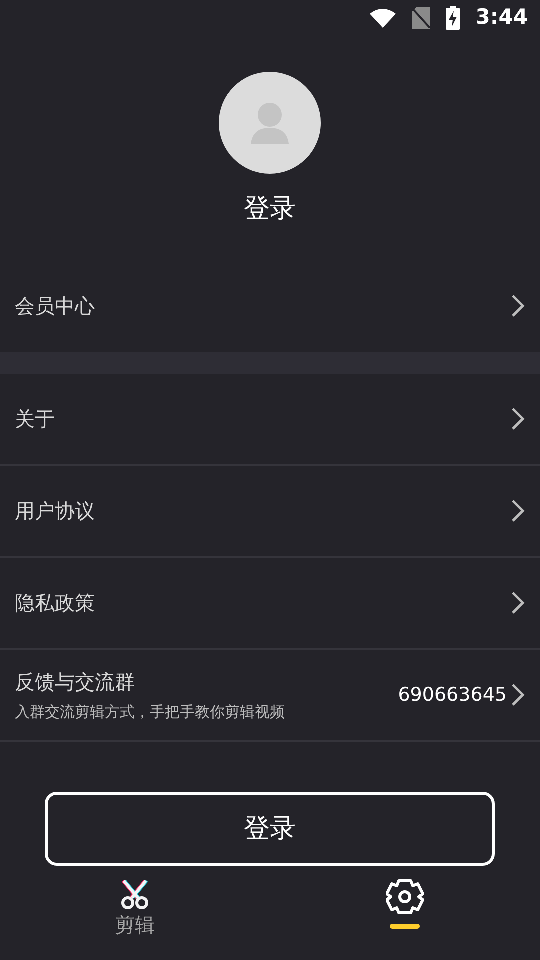  I want to click on menu-item: 用户协议, so click(270, 512).